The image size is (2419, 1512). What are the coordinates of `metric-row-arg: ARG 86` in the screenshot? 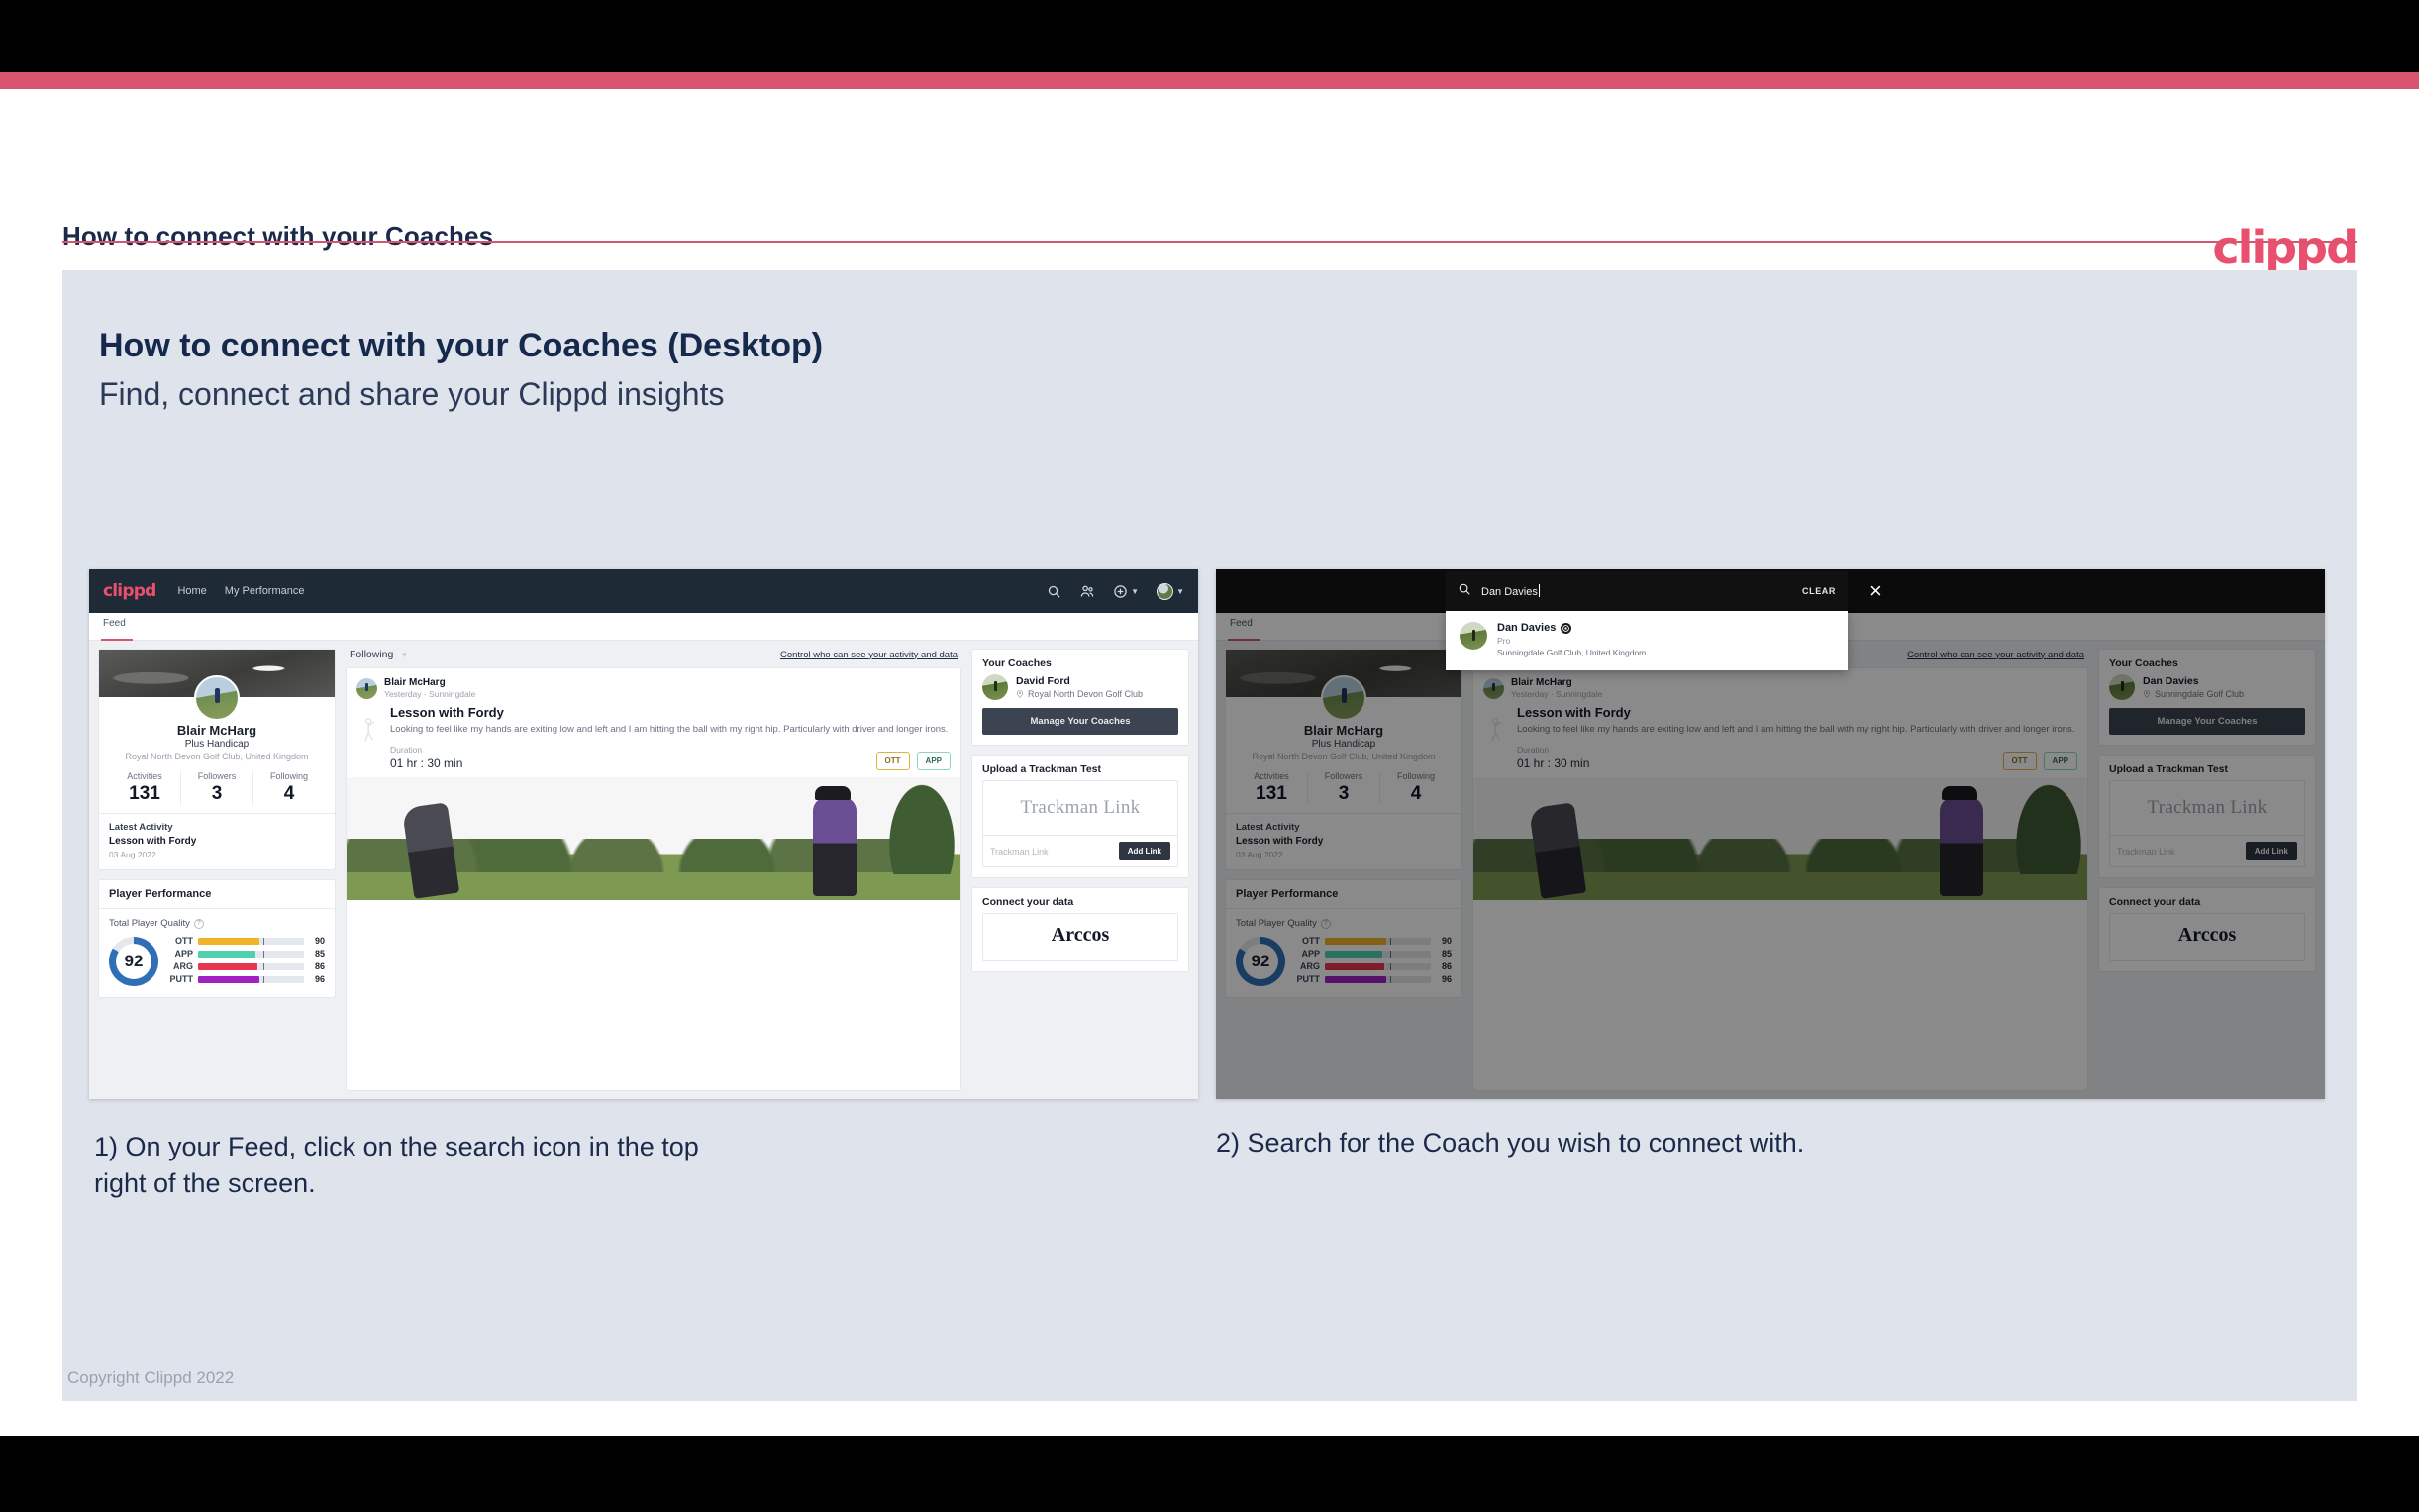 It's located at (1373, 966).